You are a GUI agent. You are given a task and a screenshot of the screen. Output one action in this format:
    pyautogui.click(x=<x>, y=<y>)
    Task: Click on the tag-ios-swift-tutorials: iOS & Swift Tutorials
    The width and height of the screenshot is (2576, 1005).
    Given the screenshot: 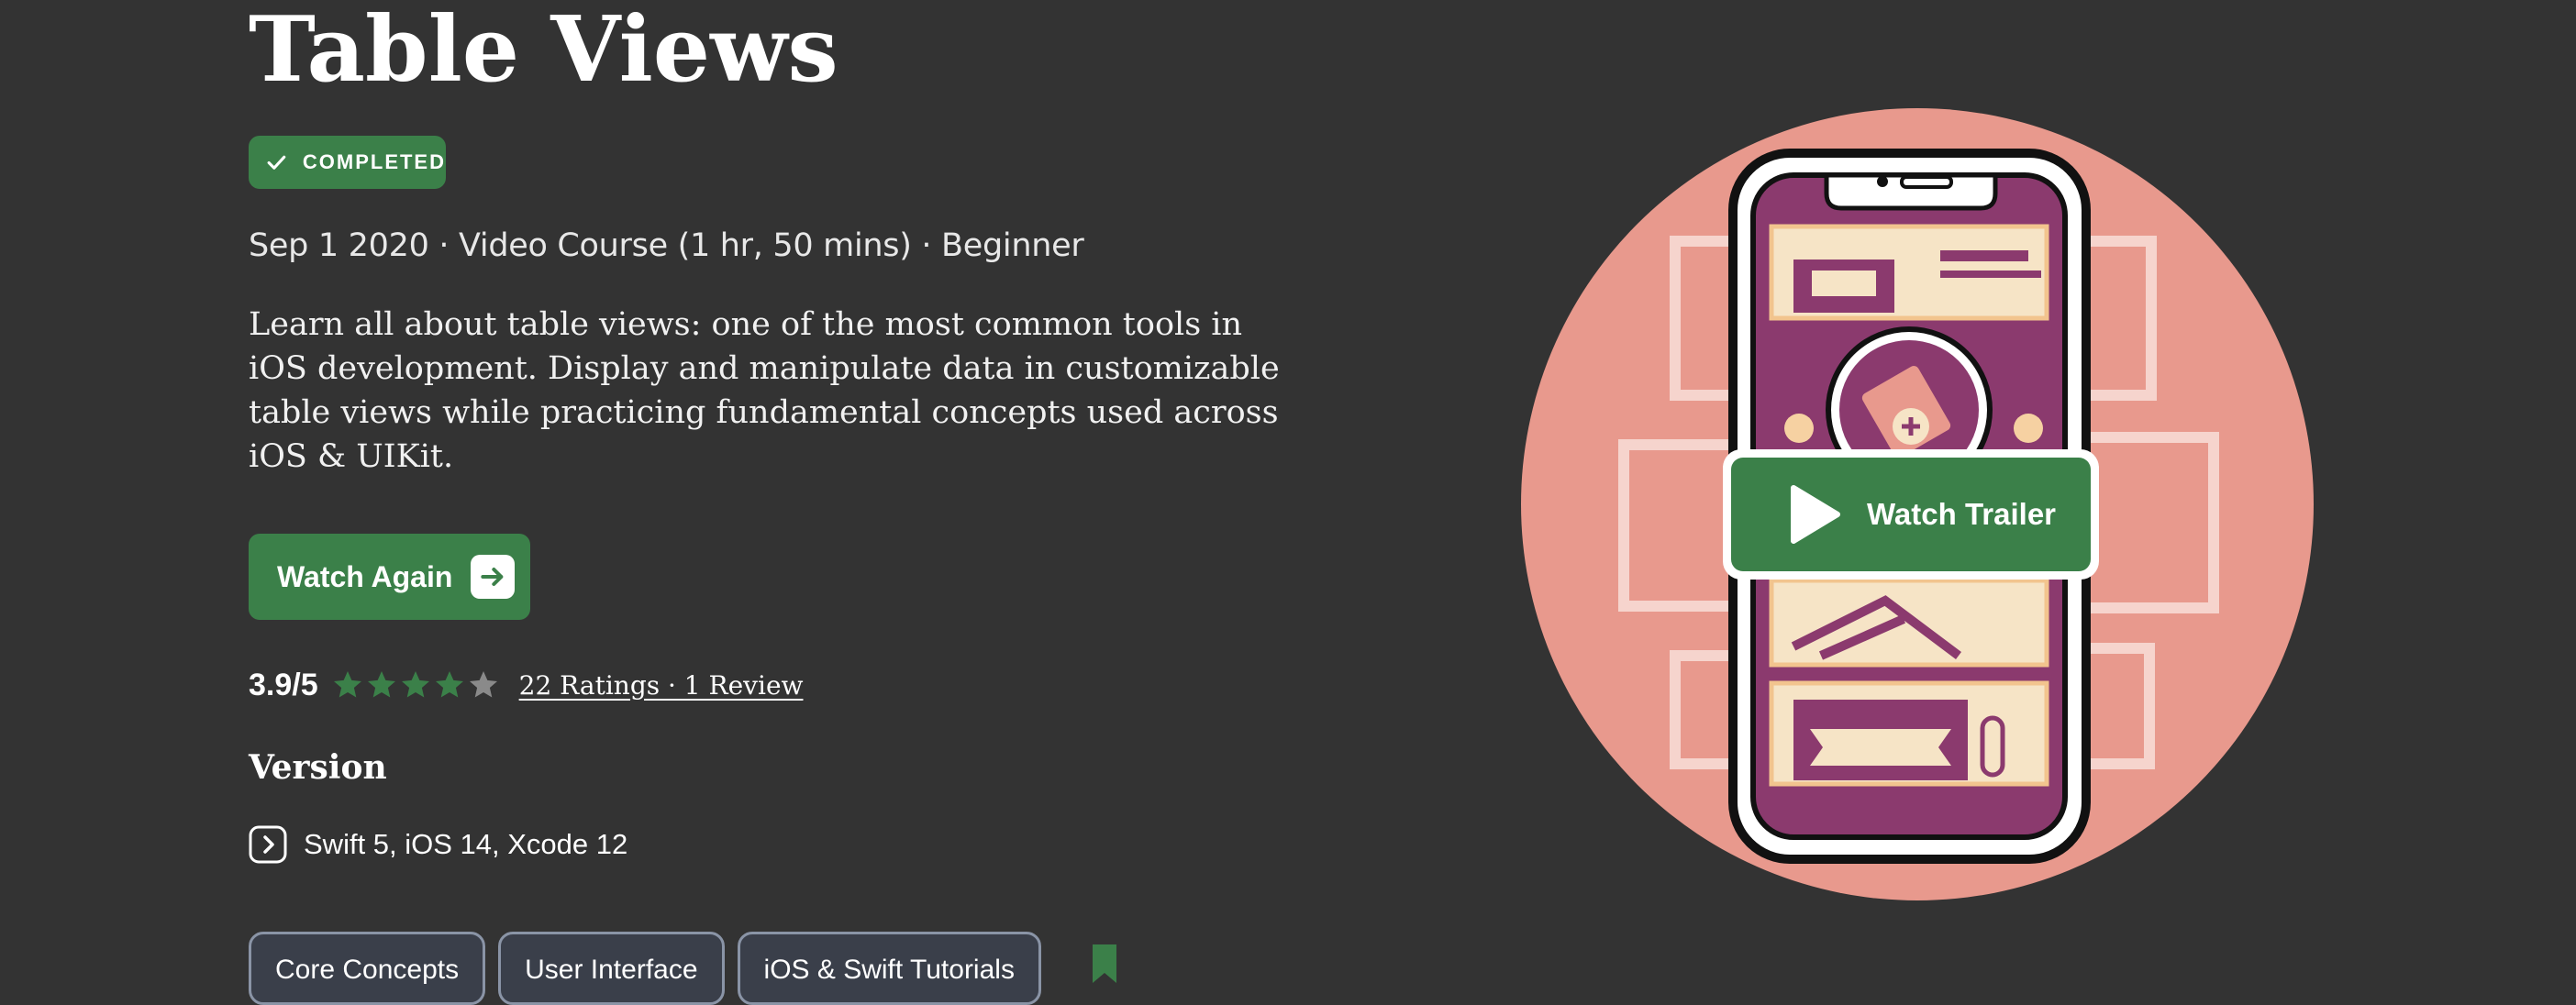 What is the action you would take?
    pyautogui.click(x=889, y=968)
    